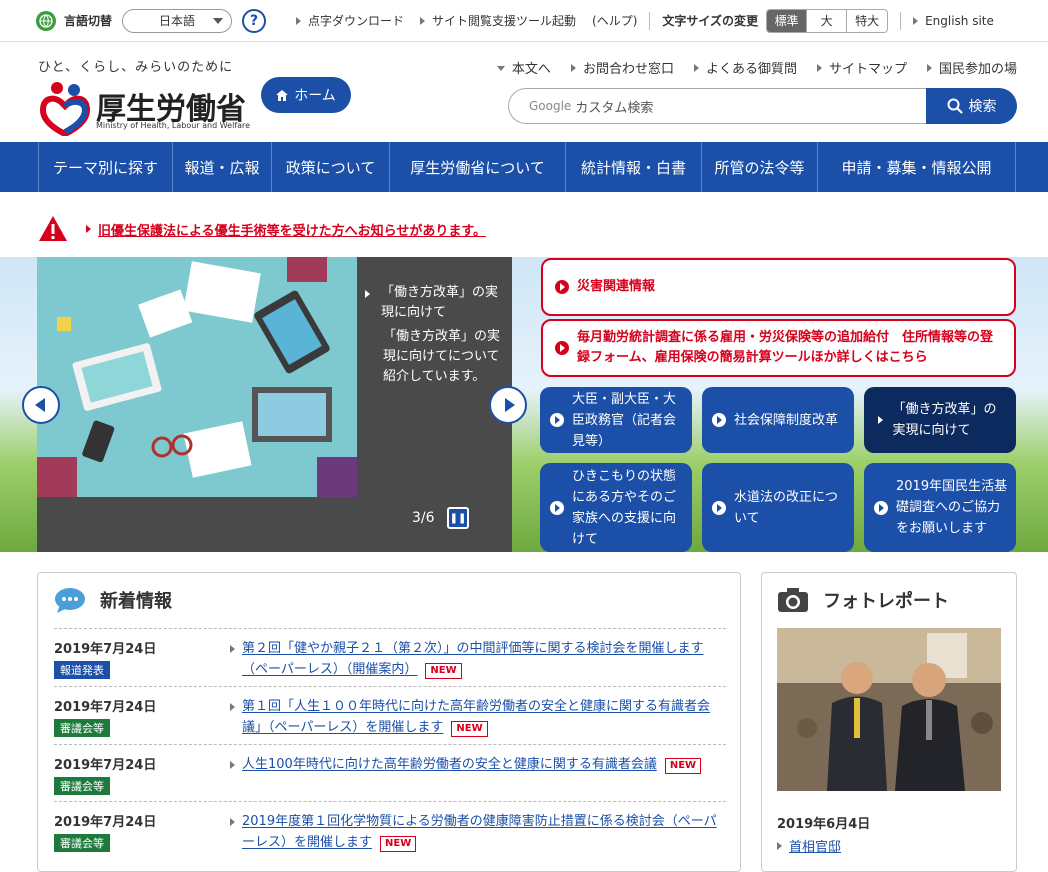  I want to click on disaster-info-link: 災害関連情報, so click(778, 287).